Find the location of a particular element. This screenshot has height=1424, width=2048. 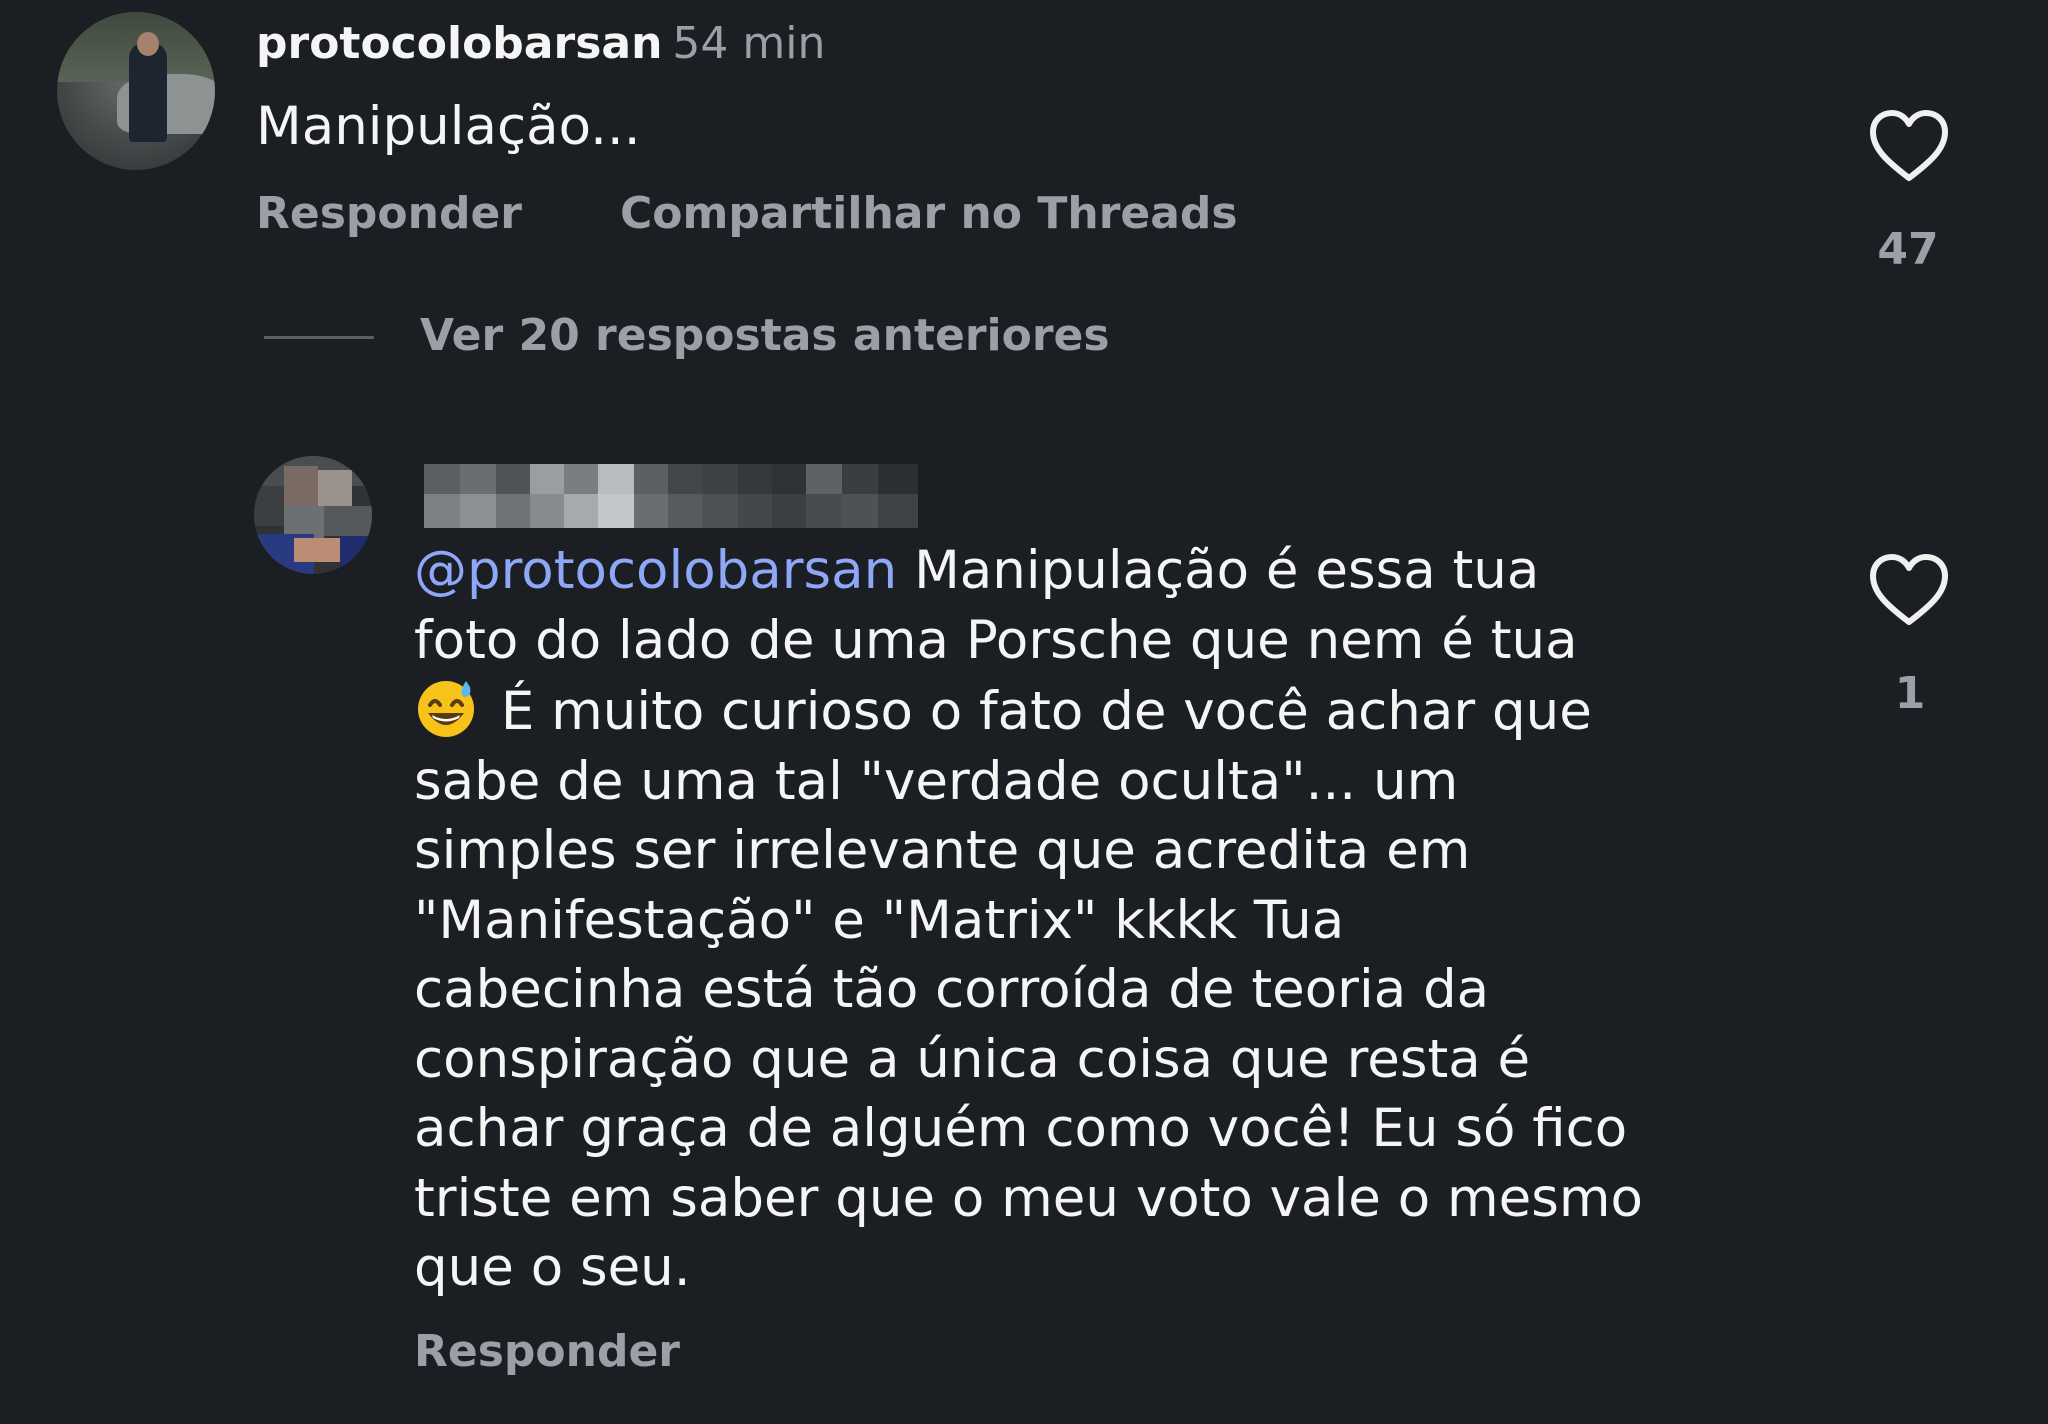

comment-username: protocolobarsan 54 min is located at coordinates (540, 43).